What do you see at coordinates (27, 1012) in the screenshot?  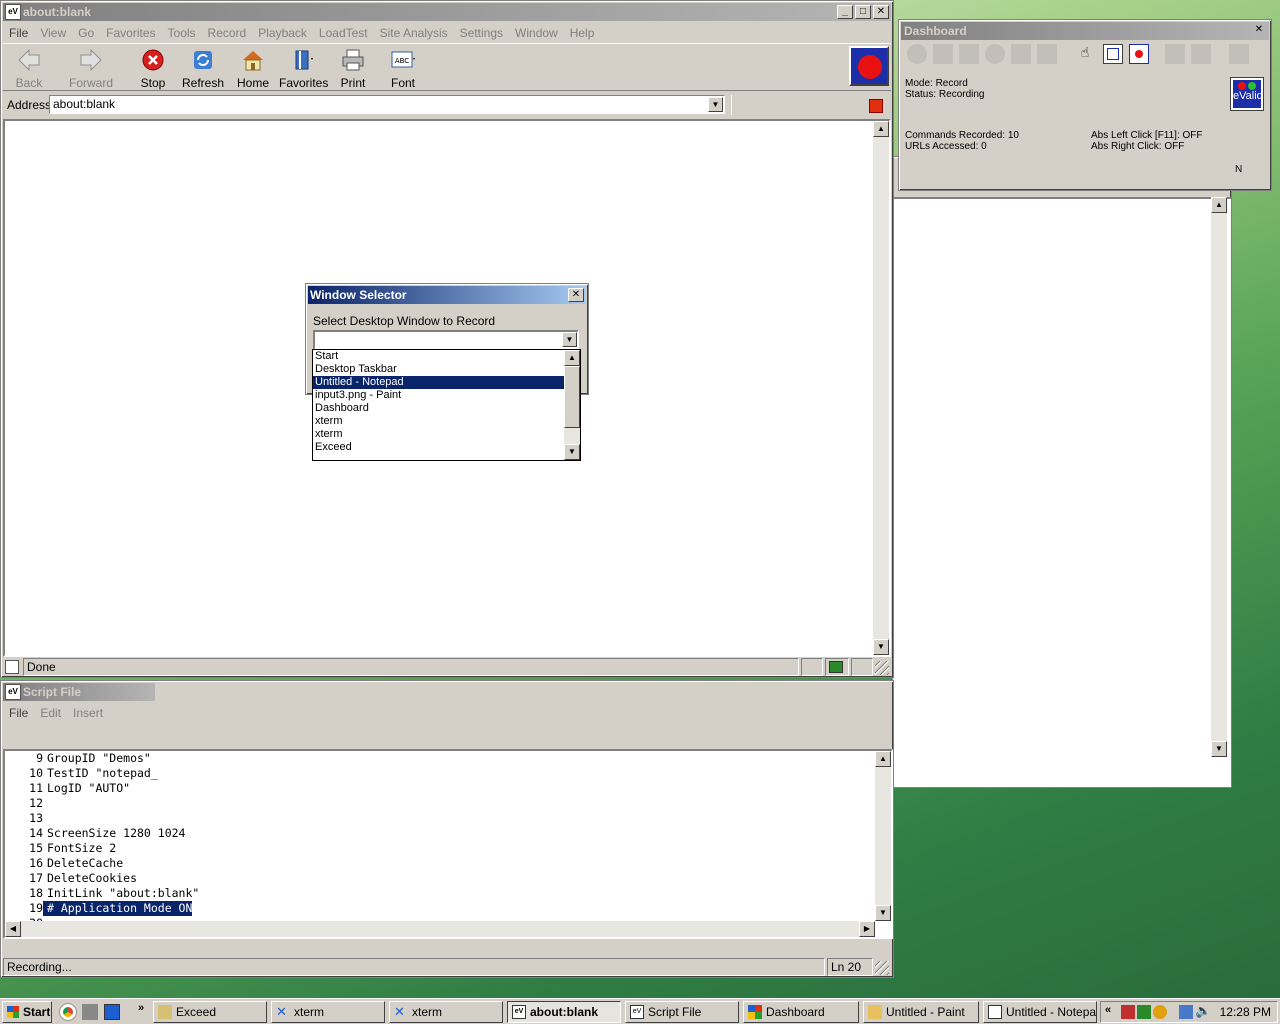 I see `start-button: Start` at bounding box center [27, 1012].